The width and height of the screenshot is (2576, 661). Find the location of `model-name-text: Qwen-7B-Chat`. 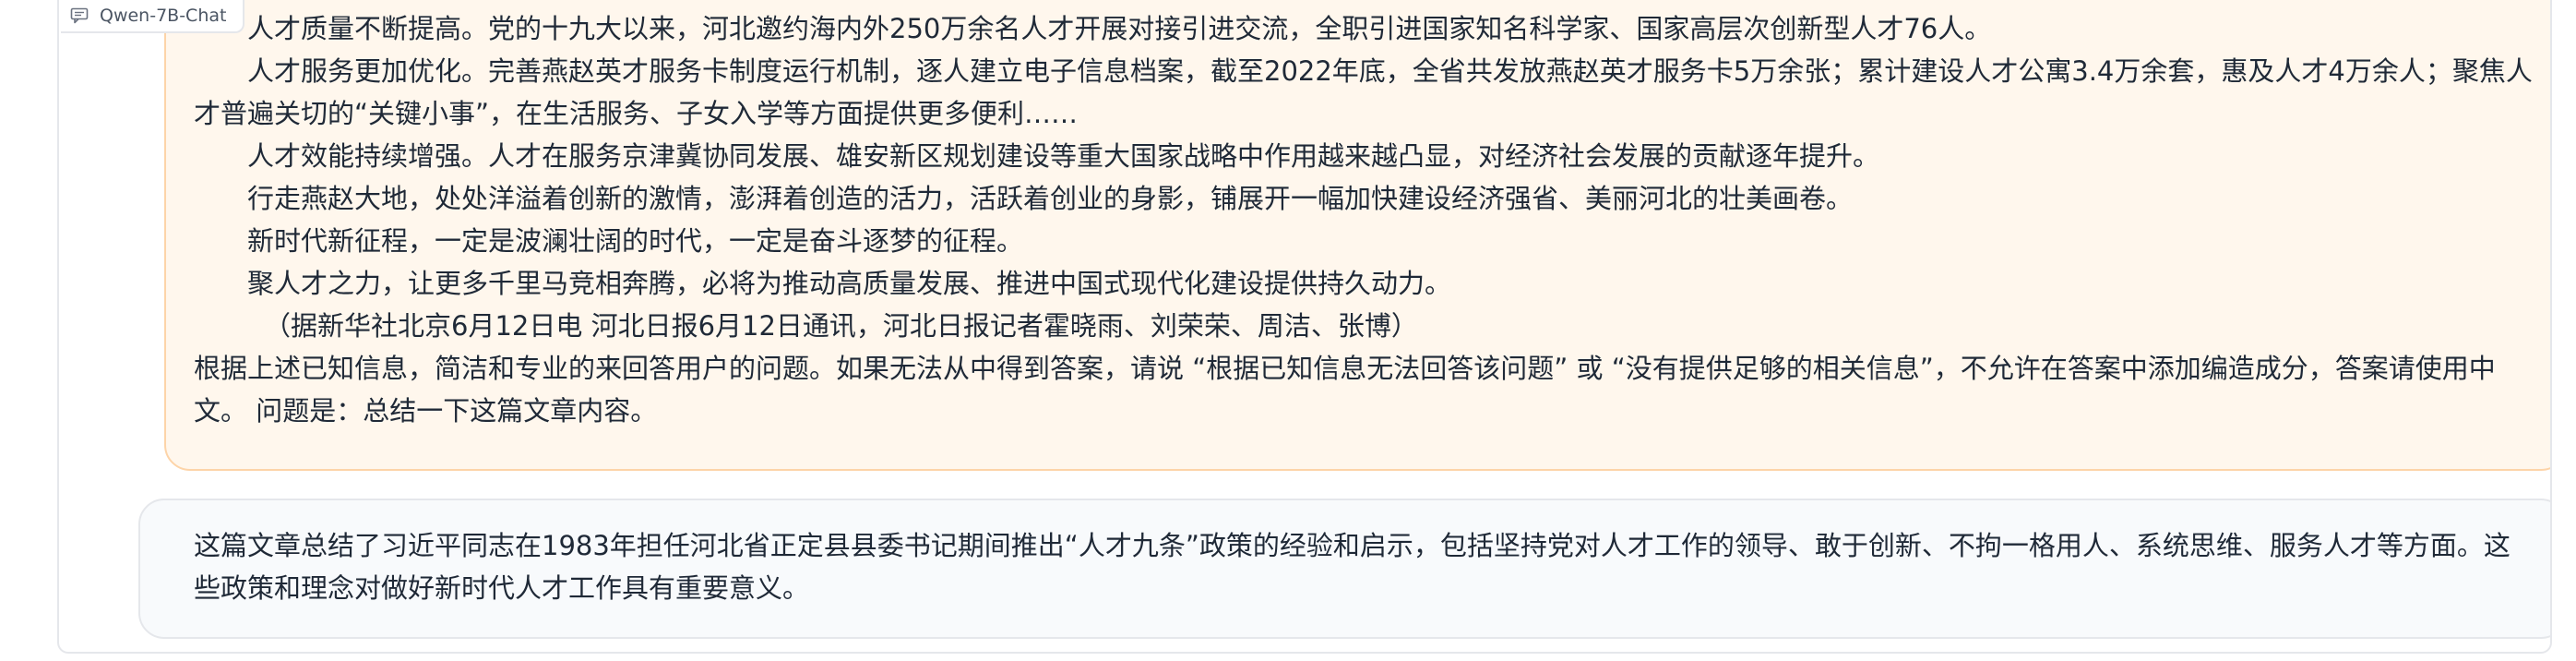

model-name-text: Qwen-7B-Chat is located at coordinates (164, 16).